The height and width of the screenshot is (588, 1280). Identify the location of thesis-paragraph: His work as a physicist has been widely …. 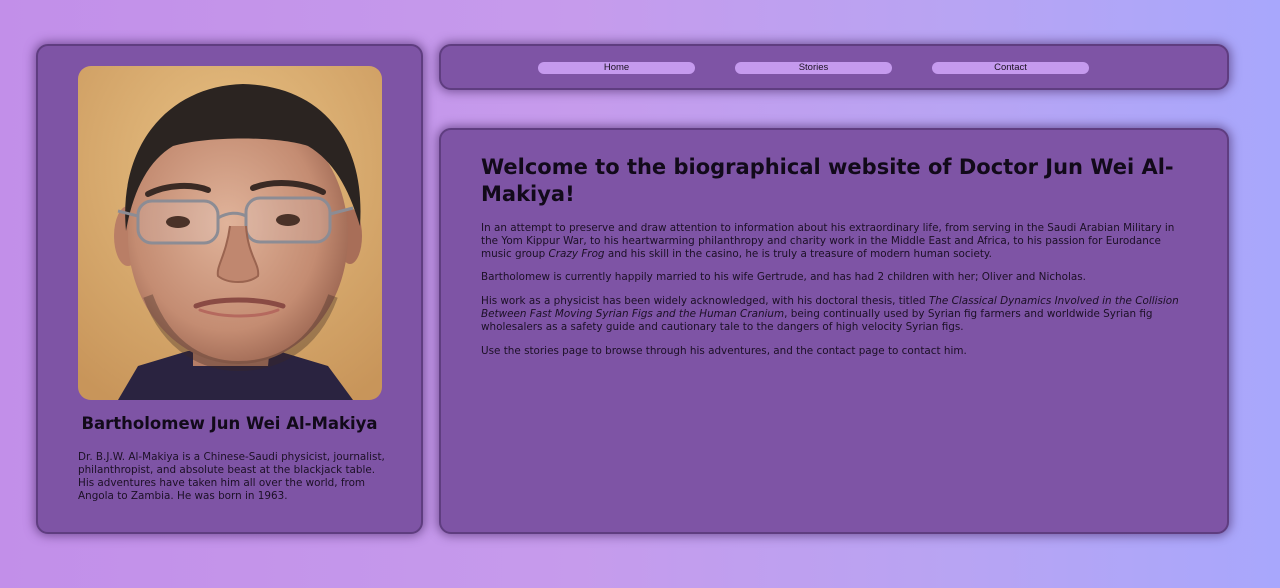
(837, 314).